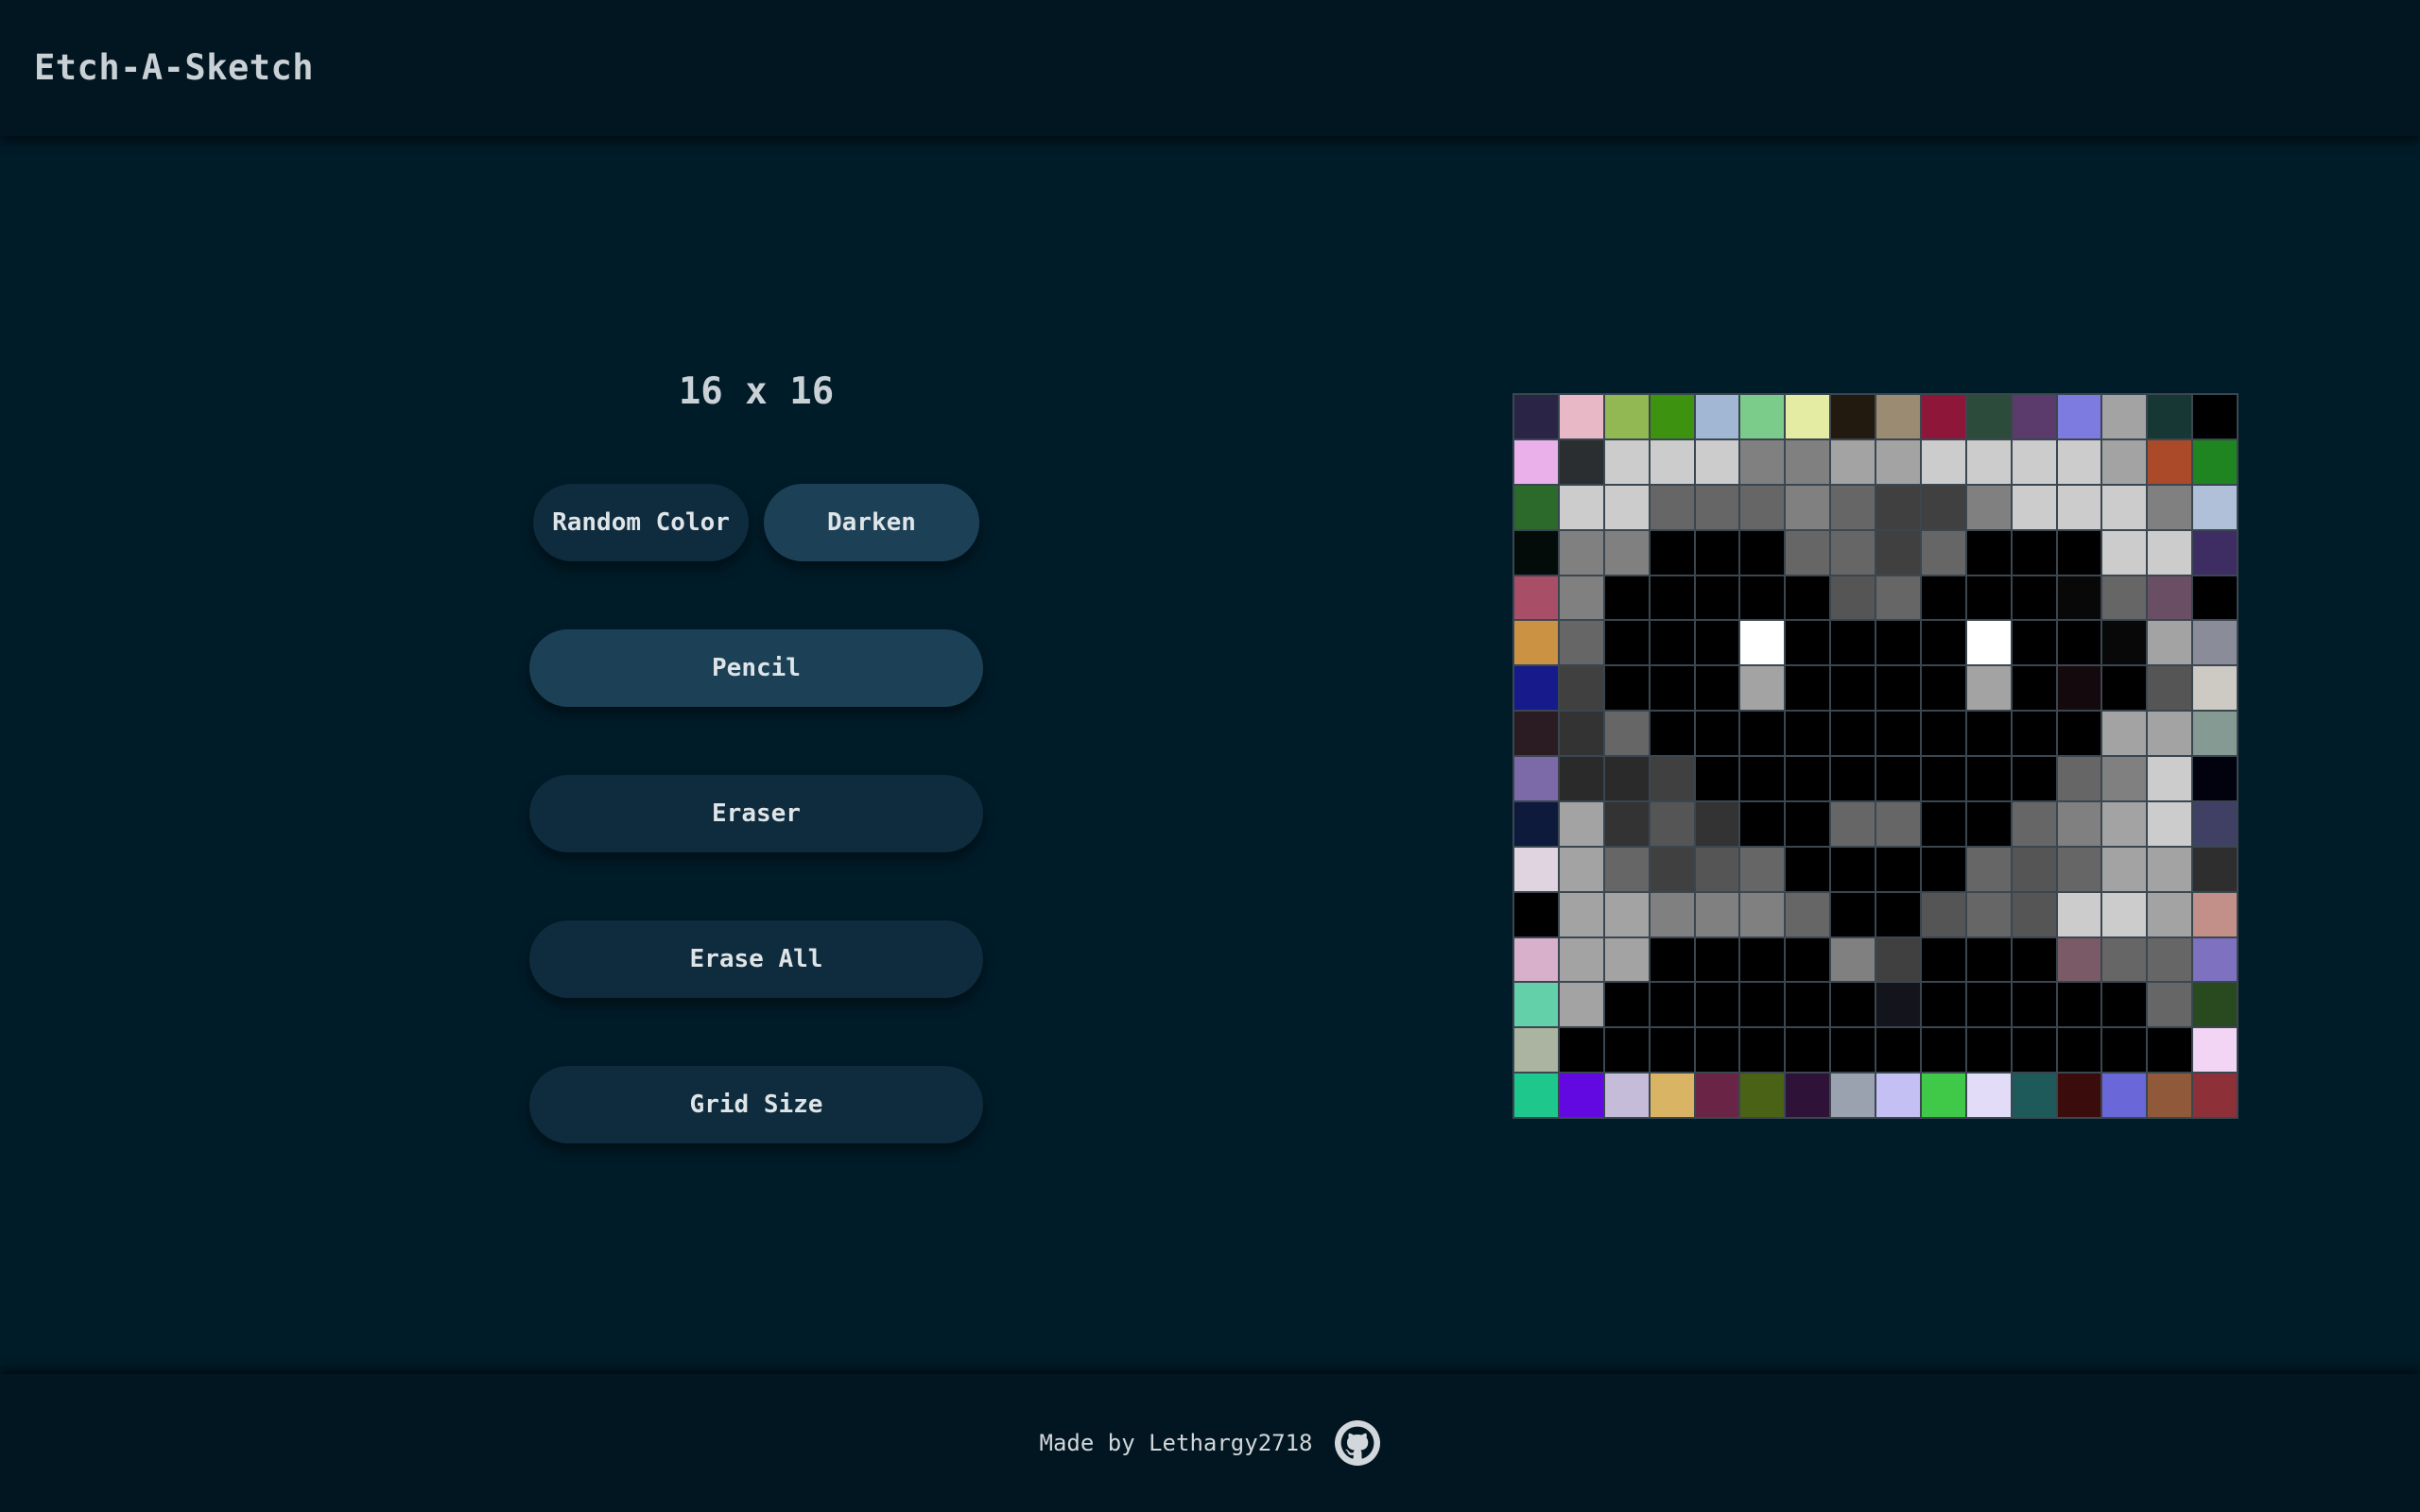 The width and height of the screenshot is (2420, 1512). What do you see at coordinates (756, 668) in the screenshot?
I see `pencil-button: Pencil` at bounding box center [756, 668].